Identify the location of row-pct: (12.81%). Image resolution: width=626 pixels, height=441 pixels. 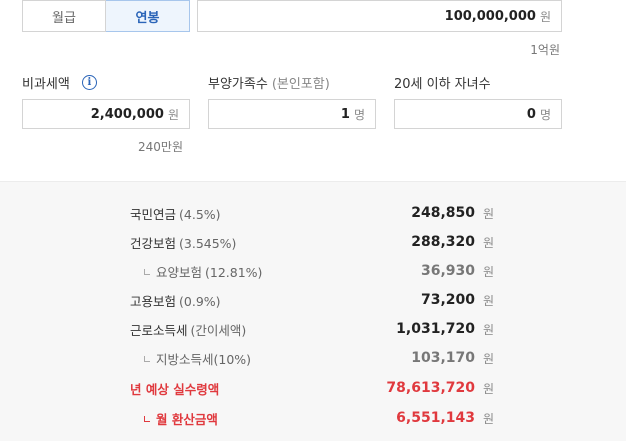
(234, 272).